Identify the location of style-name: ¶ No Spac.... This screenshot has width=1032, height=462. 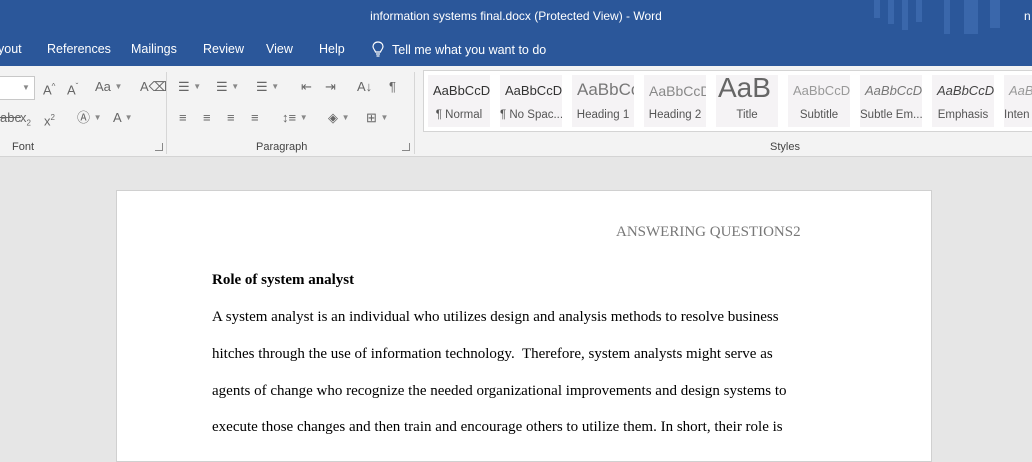
(531, 115).